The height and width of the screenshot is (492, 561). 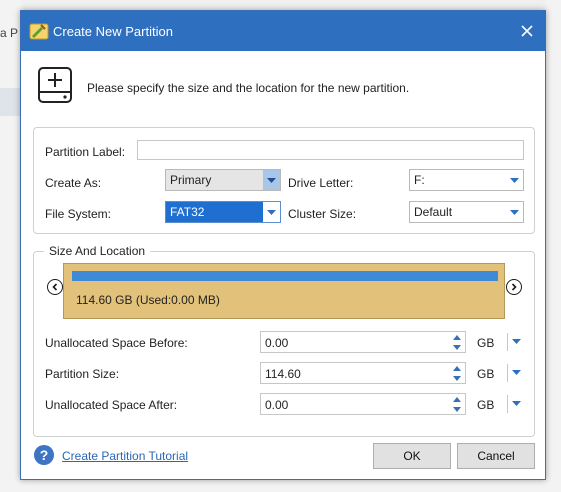 What do you see at coordinates (321, 183) in the screenshot?
I see `drive-letter-label: Drive Letter:` at bounding box center [321, 183].